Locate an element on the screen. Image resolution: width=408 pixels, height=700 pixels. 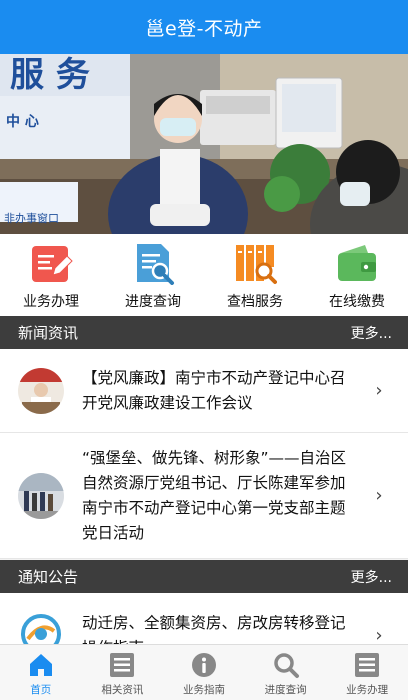
tab-home: 首页 is located at coordinates (41, 672).